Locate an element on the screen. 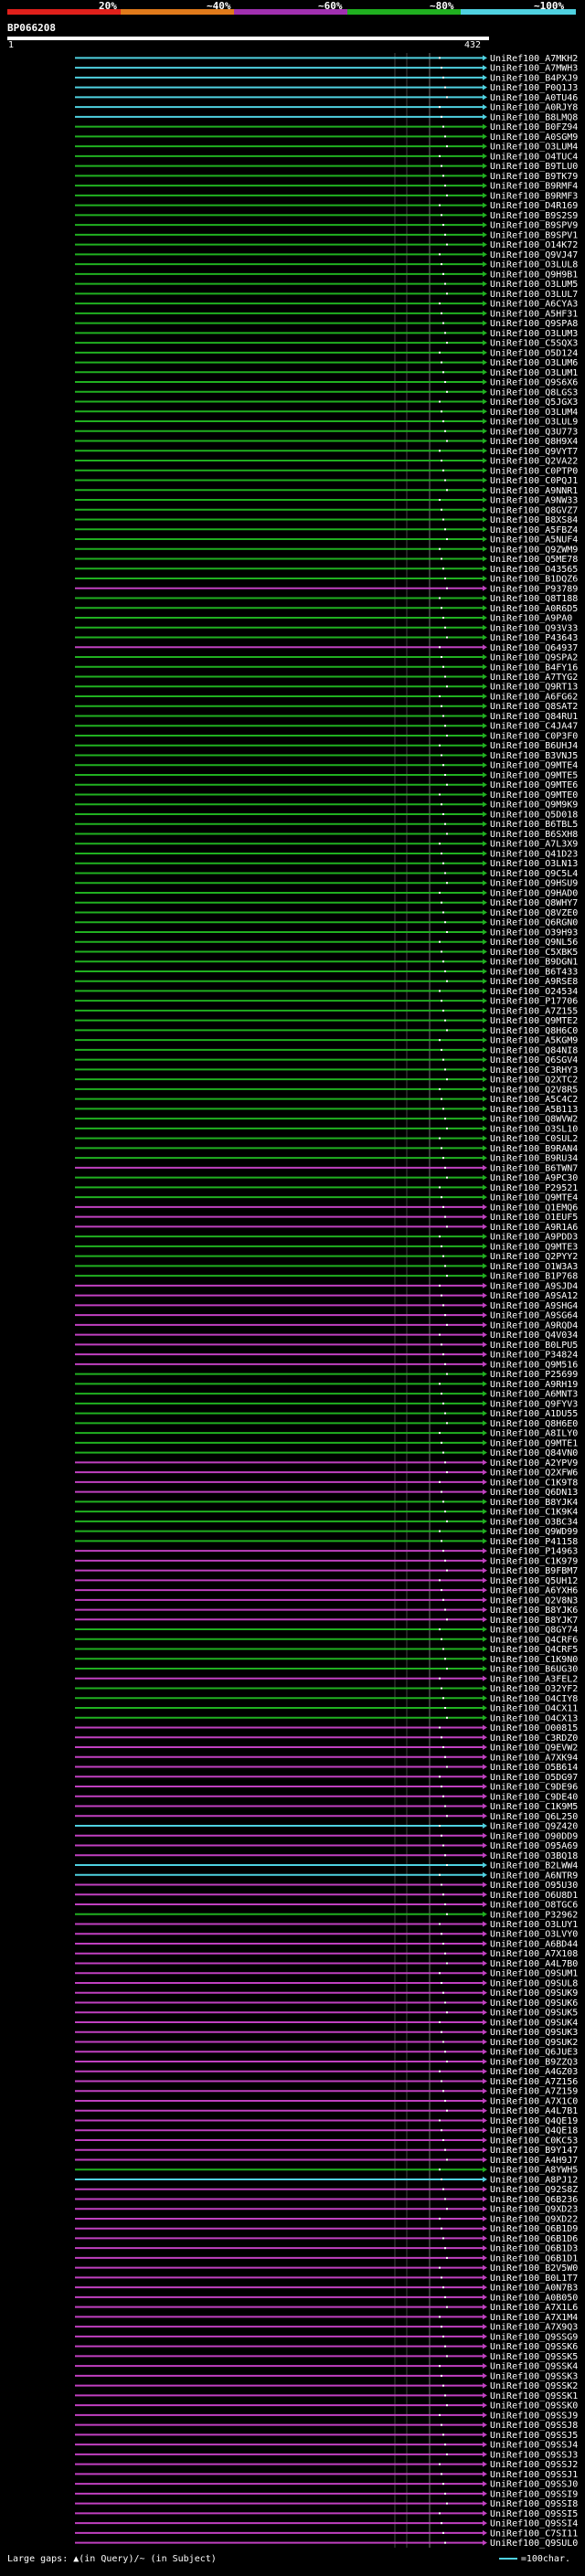 This screenshot has width=585, height=2576. hit-label: UniRef100_A7Z156 is located at coordinates (534, 2082).